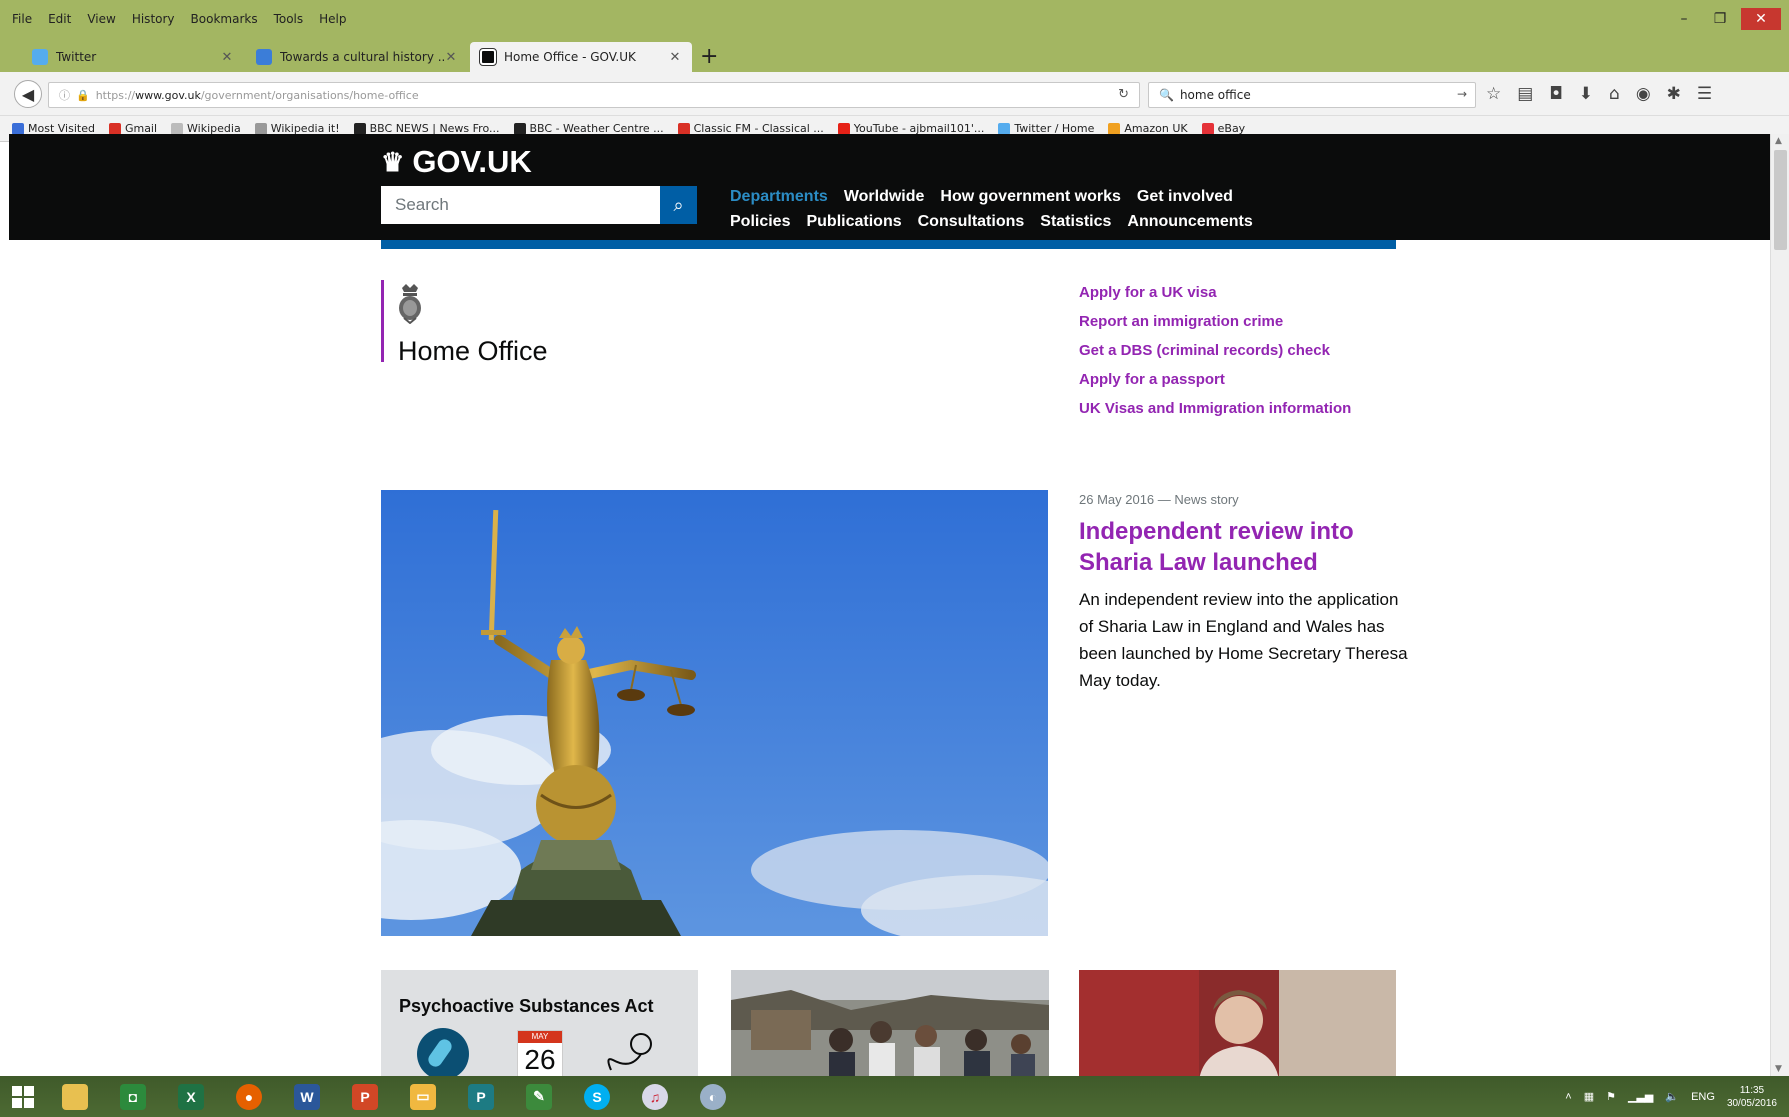 Image resolution: width=1789 pixels, height=1117 pixels. I want to click on reload-icon: ↻, so click(1123, 94).